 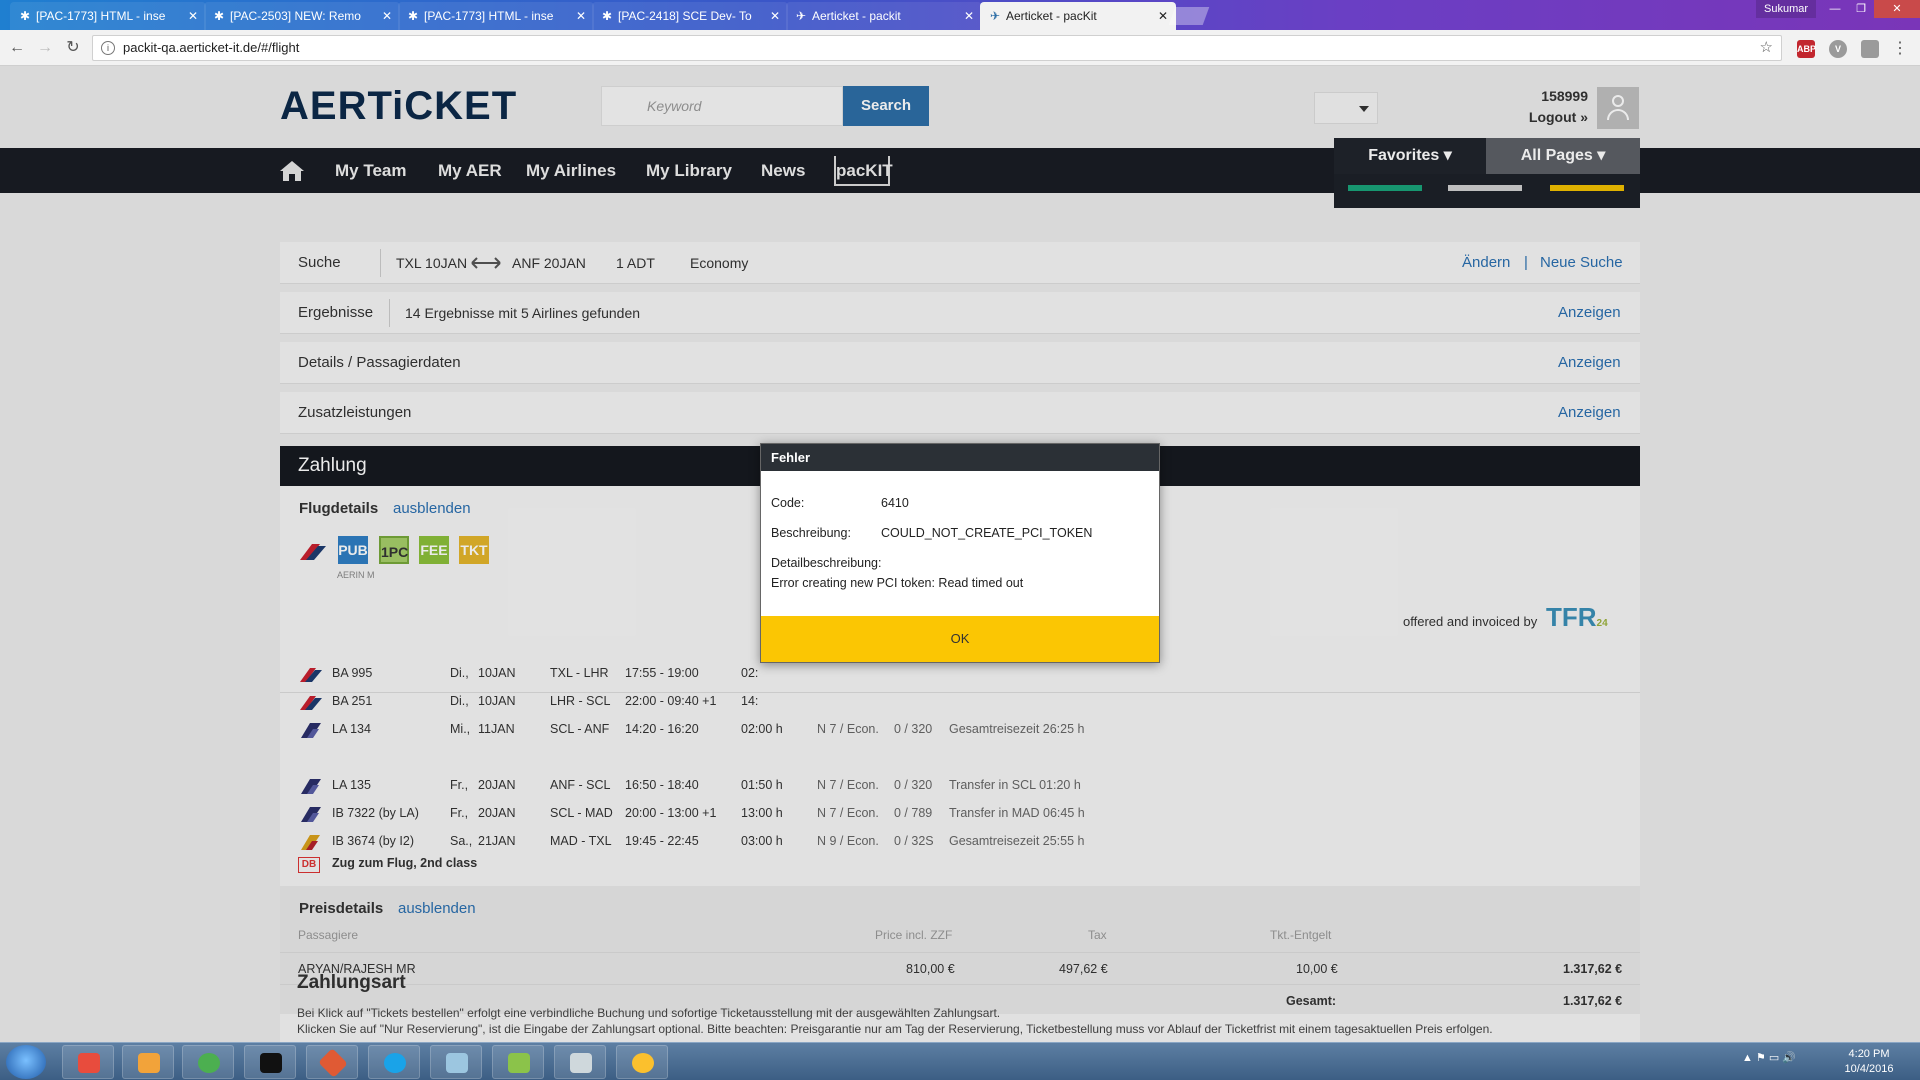 What do you see at coordinates (937, 48) in the screenshot?
I see `url-input: i packit-qa.aerticket-it.de/#/flight ☆` at bounding box center [937, 48].